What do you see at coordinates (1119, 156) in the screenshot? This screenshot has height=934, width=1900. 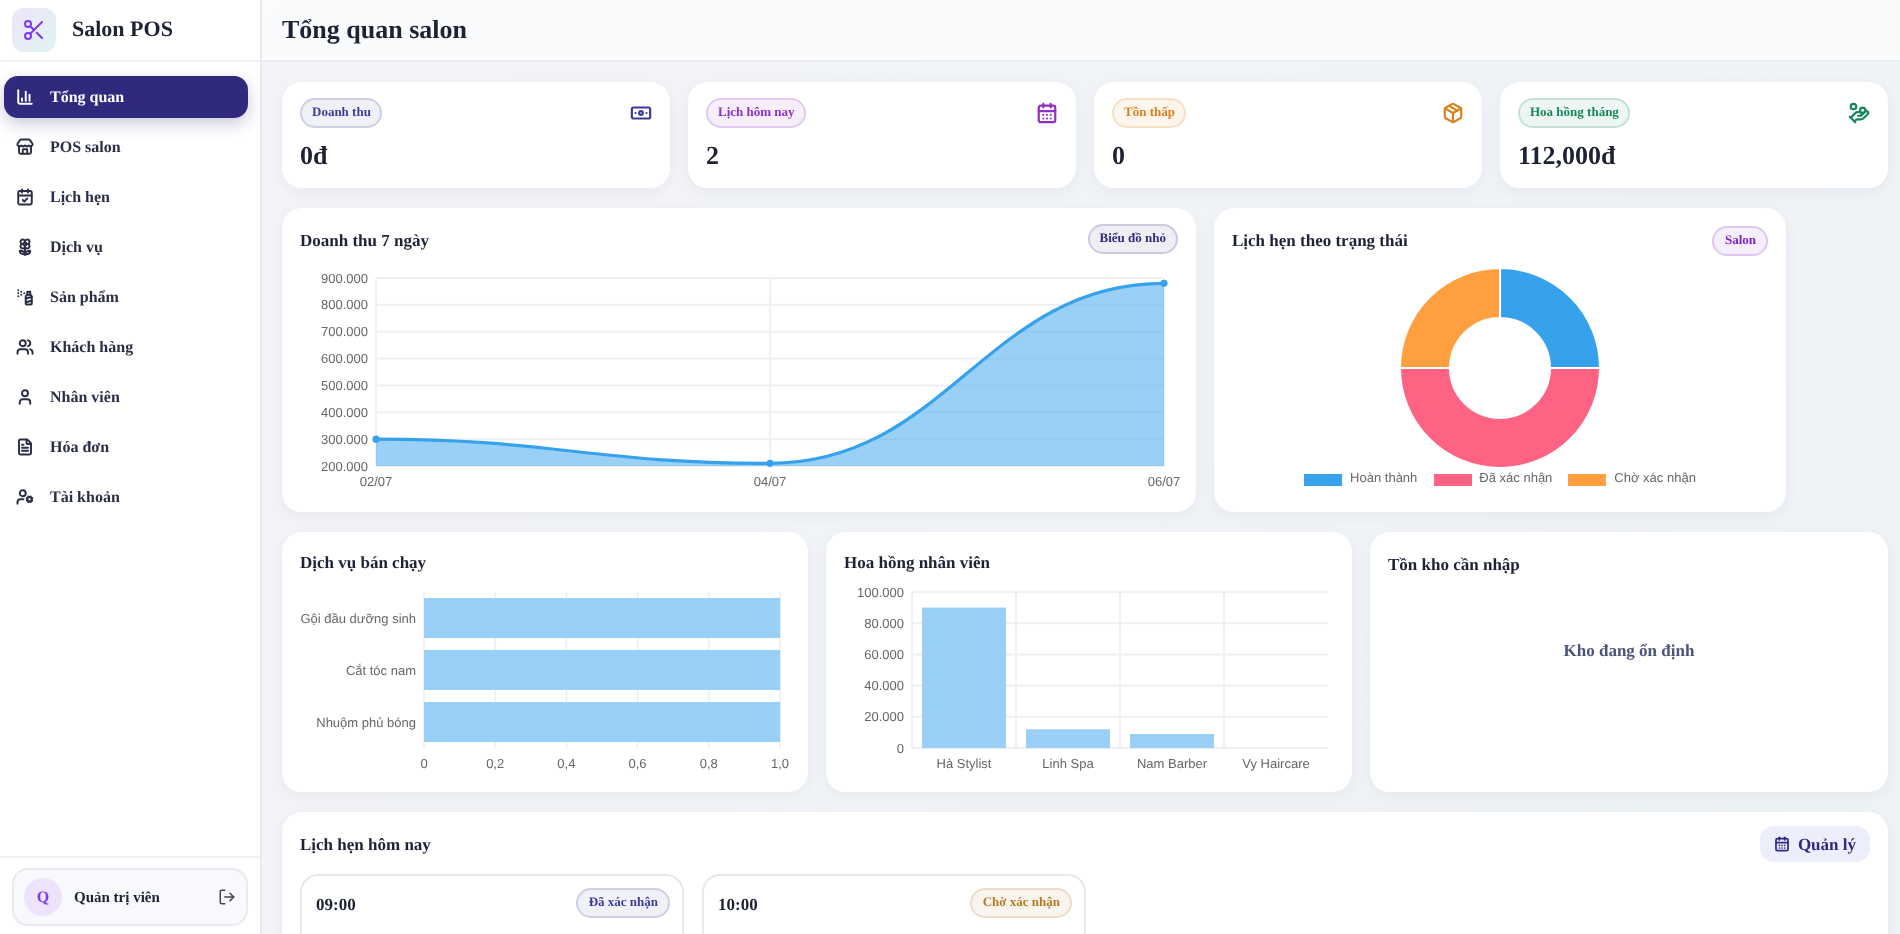 I see `stat-value: 0` at bounding box center [1119, 156].